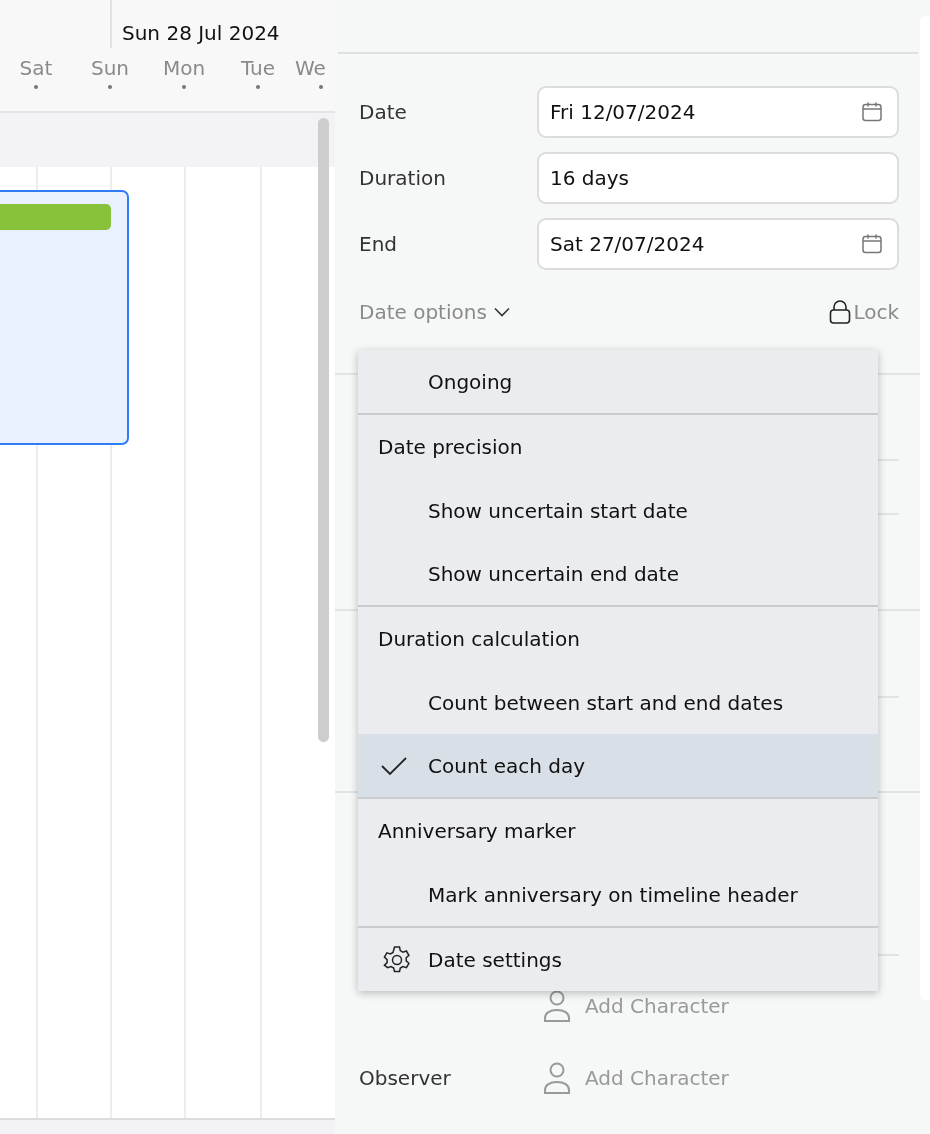 The width and height of the screenshot is (930, 1134). What do you see at coordinates (718, 178) in the screenshot?
I see `input-field: 16 days` at bounding box center [718, 178].